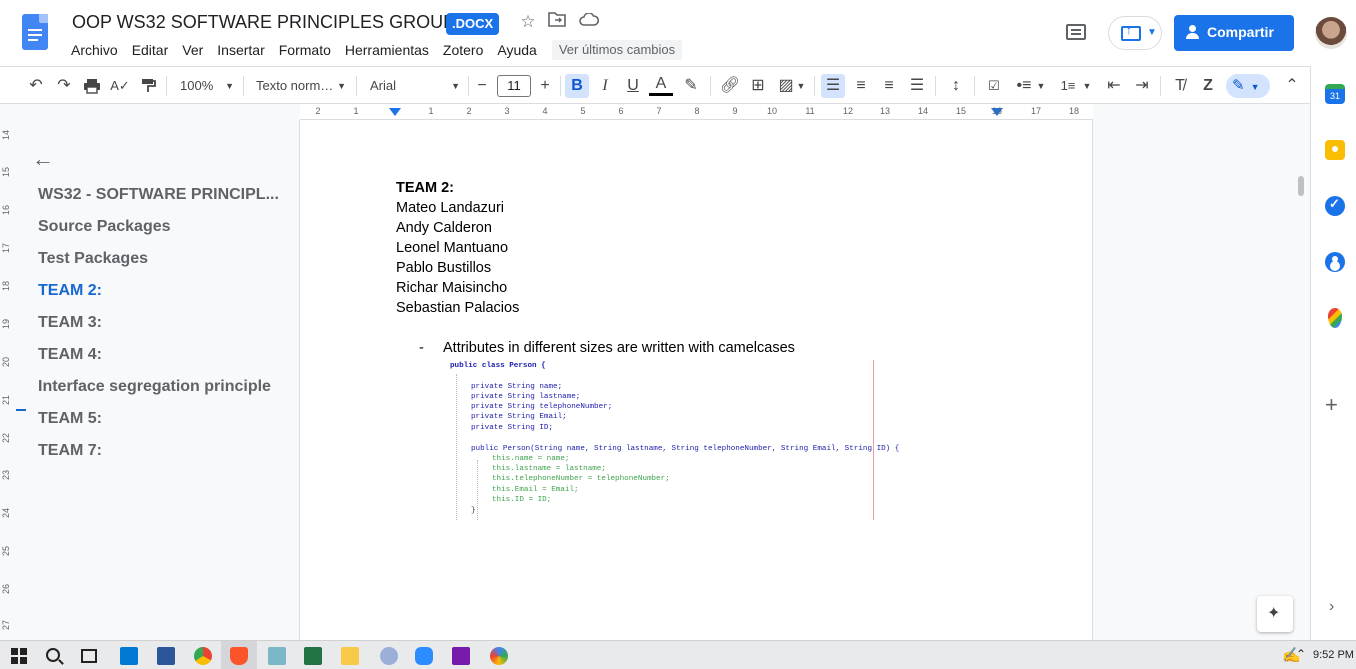 The height and width of the screenshot is (669, 1356). What do you see at coordinates (70, 323) in the screenshot?
I see `outline-item: TEAM 3:` at bounding box center [70, 323].